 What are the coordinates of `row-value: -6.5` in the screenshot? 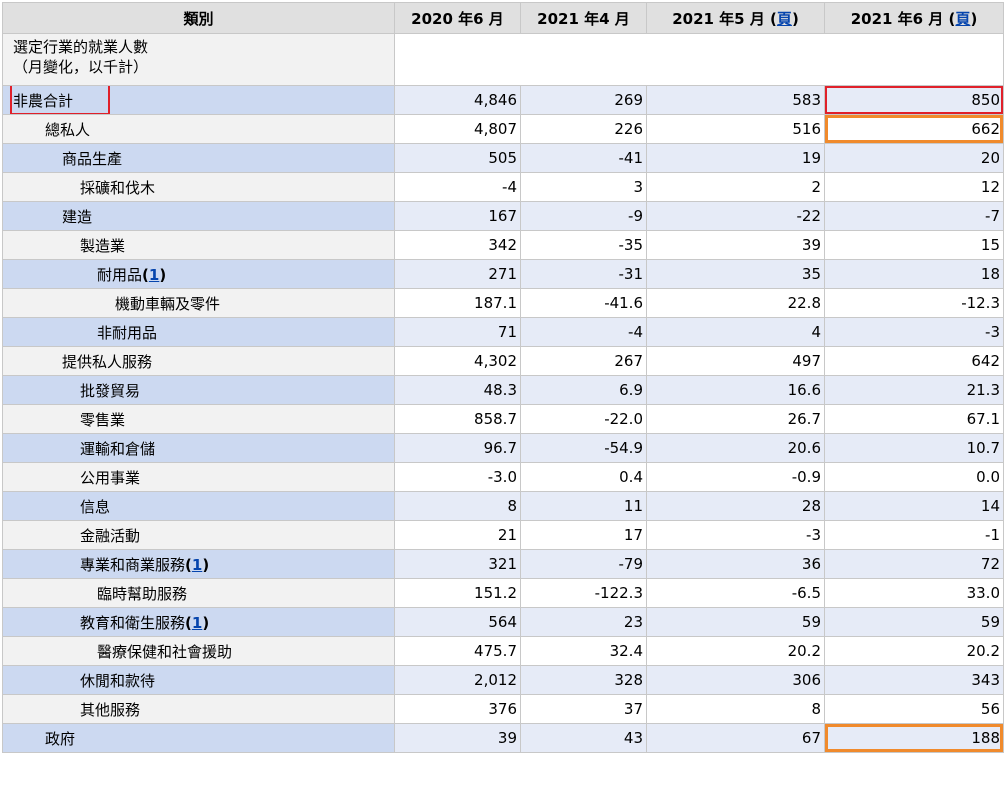 It's located at (735, 593).